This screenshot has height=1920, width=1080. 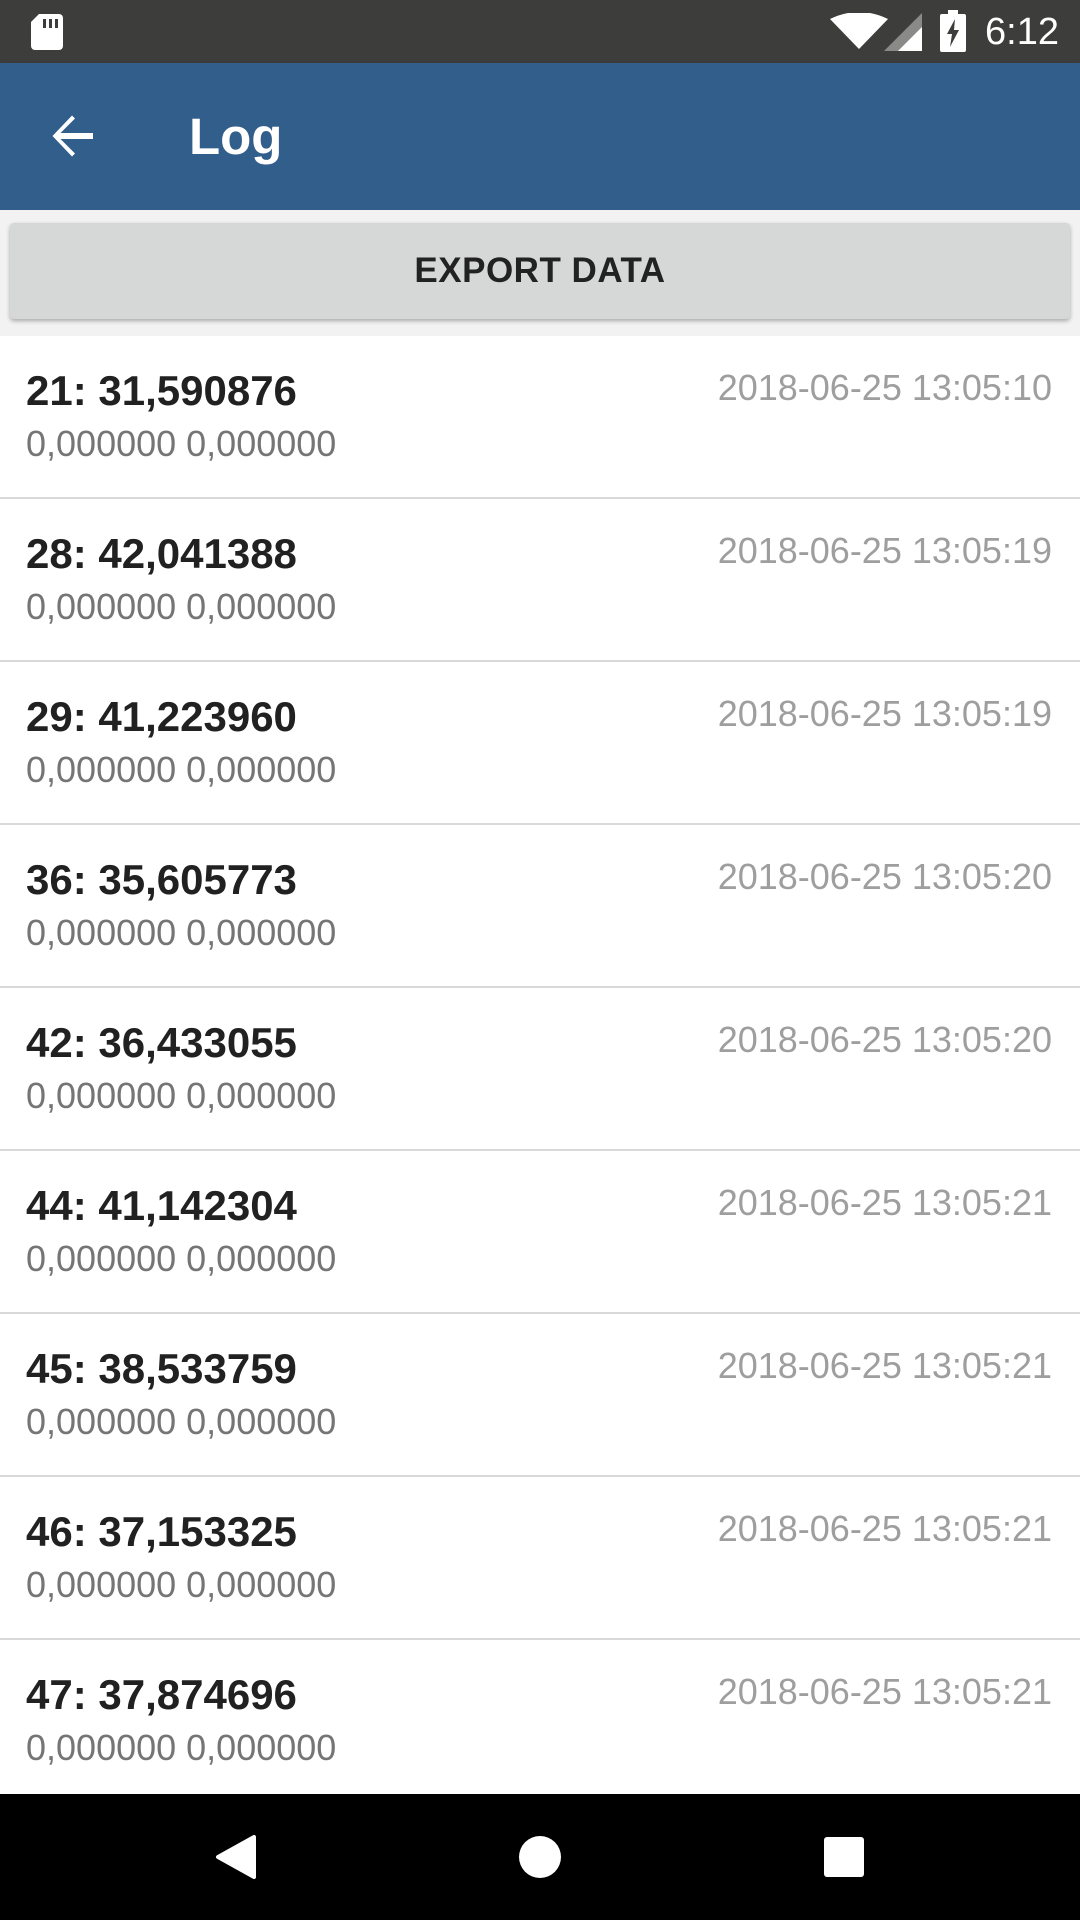 I want to click on log-value: 29: 41,223960, so click(x=161, y=716).